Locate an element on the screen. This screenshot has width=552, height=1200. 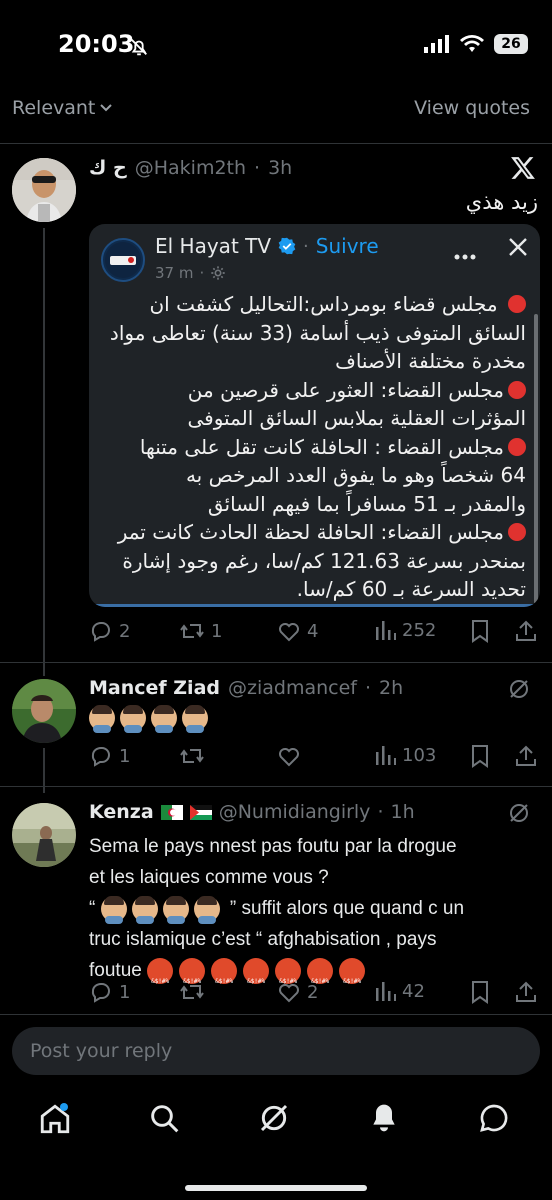
author-handle: @Numidiangirly is located at coordinates (295, 812).